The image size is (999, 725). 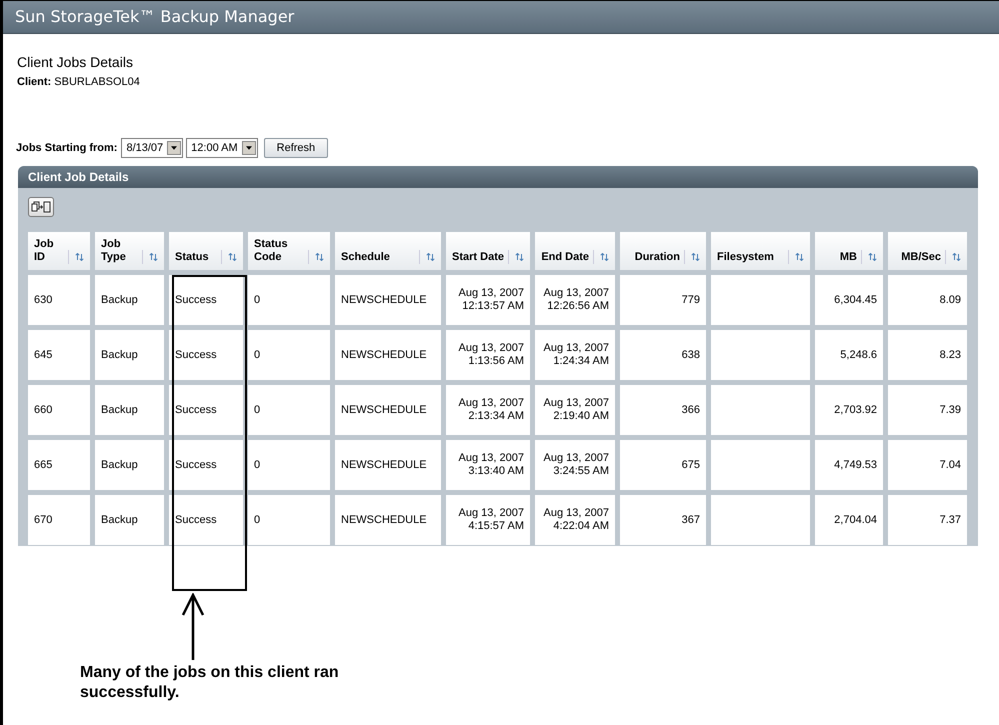 I want to click on table-cell: 7.37, so click(x=927, y=520).